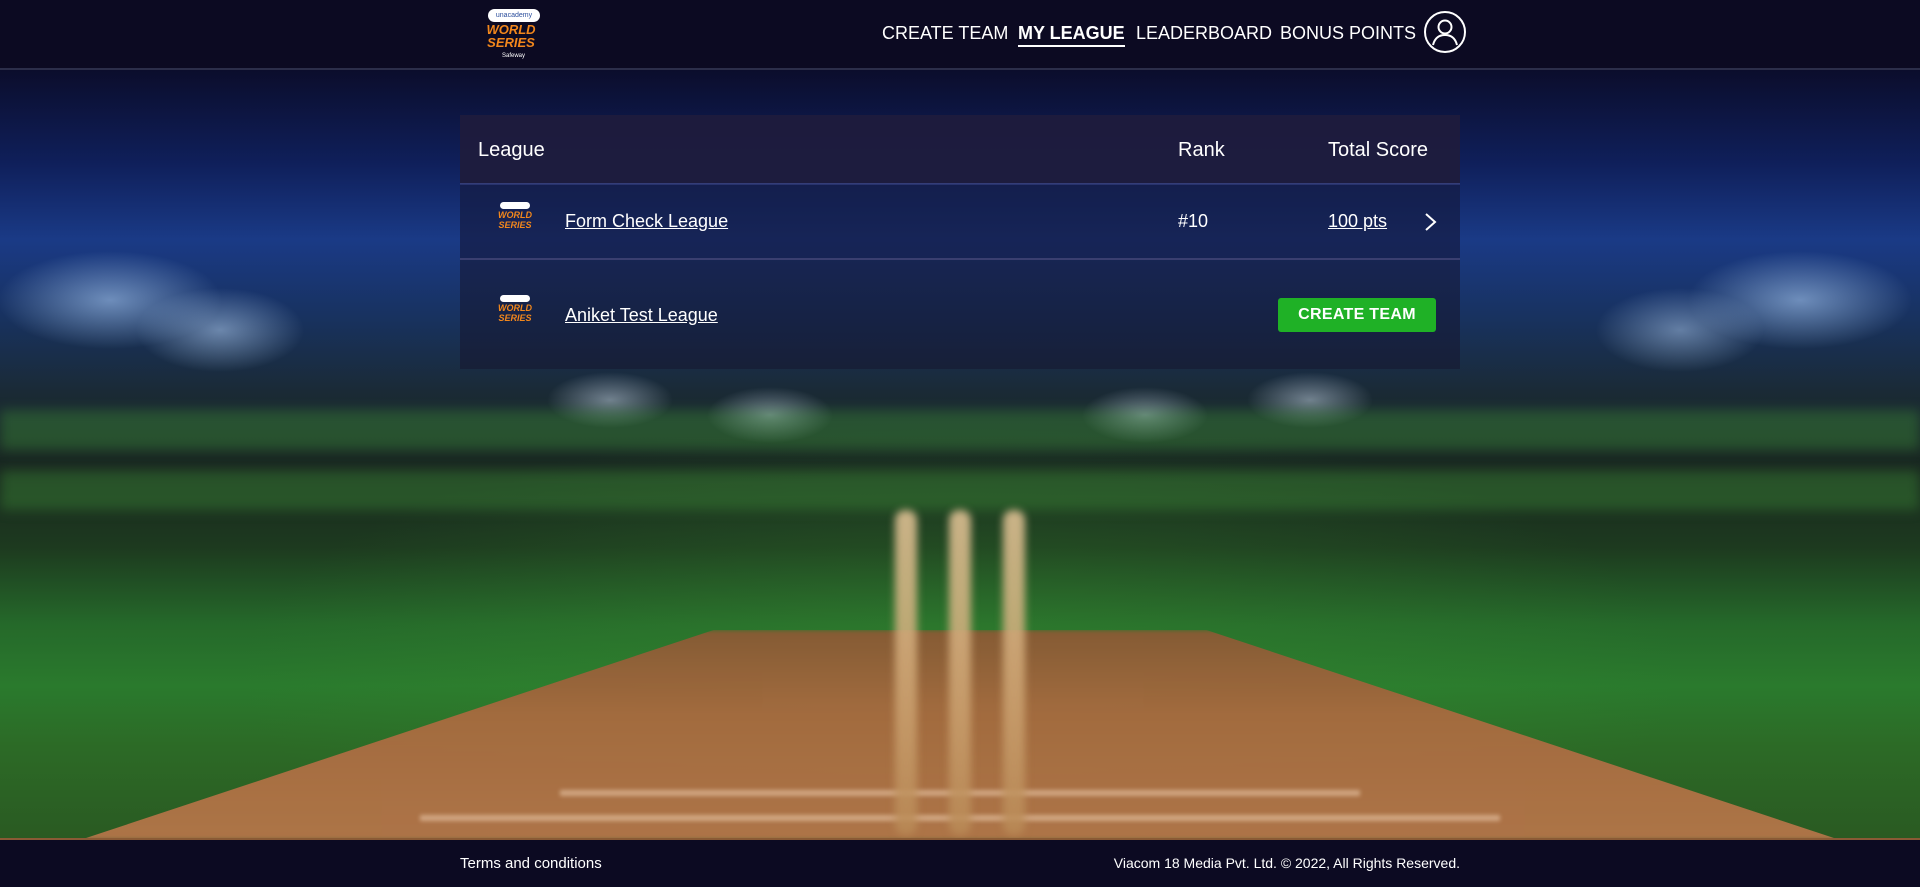 The height and width of the screenshot is (887, 1920). I want to click on league-name-link: Aniket Test League, so click(641, 315).